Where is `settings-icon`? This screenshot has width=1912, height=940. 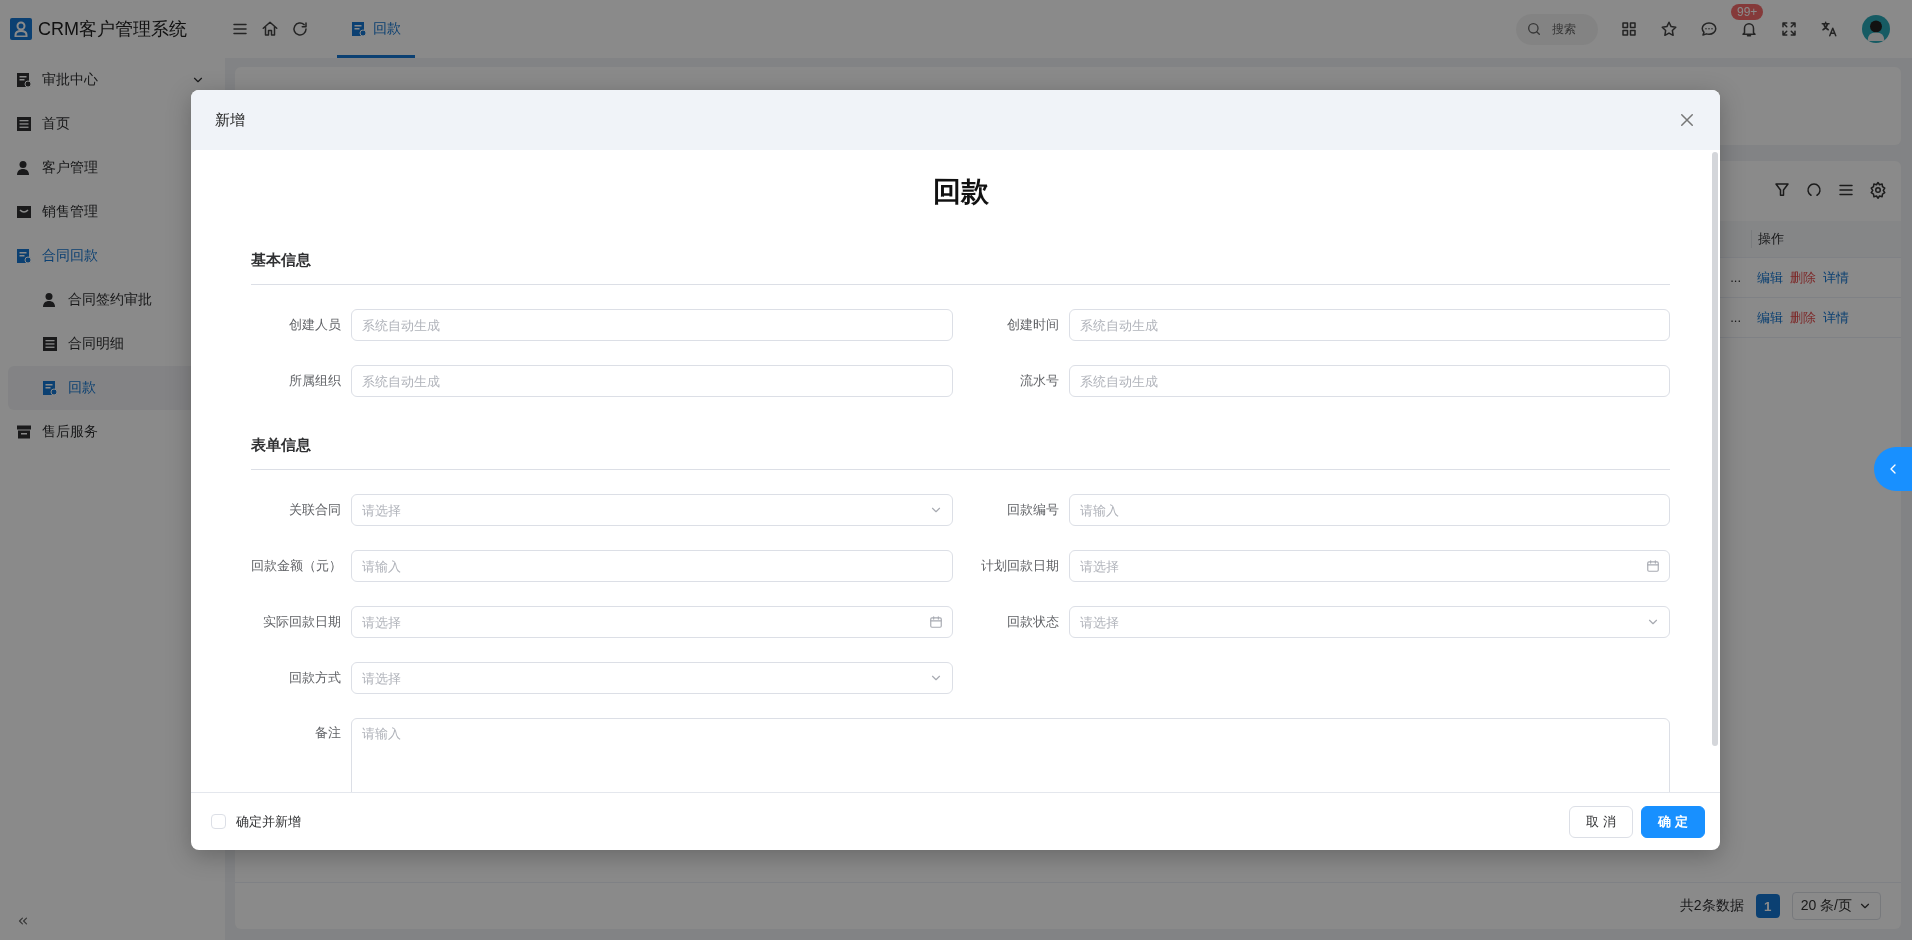 settings-icon is located at coordinates (1878, 190).